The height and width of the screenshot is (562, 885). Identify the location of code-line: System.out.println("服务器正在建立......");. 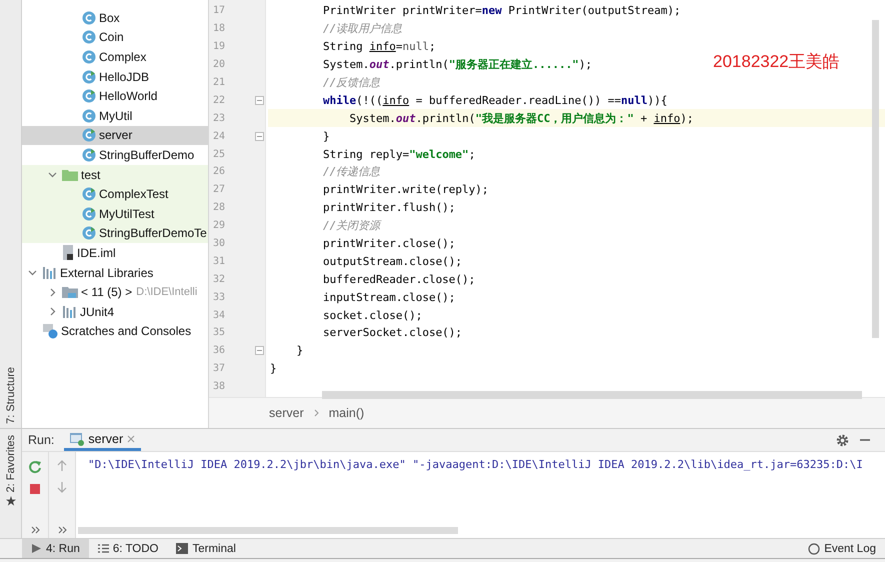
(457, 64).